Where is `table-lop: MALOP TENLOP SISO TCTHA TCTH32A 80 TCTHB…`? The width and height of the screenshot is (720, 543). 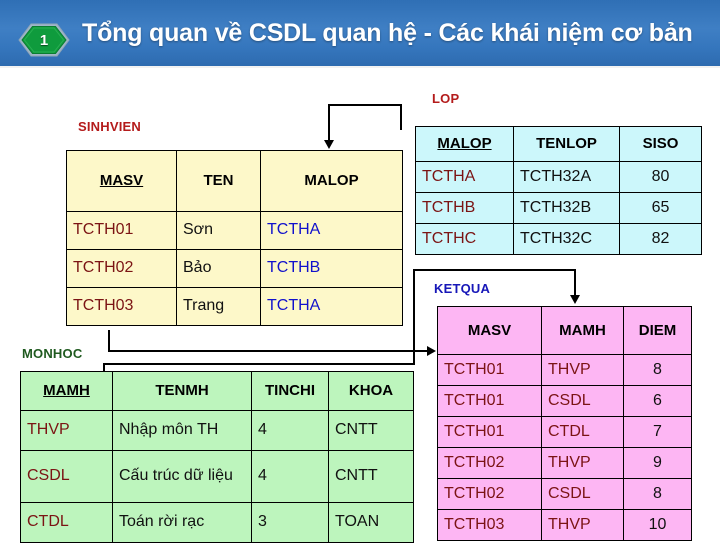 table-lop: MALOP TENLOP SISO TCTHA TCTH32A 80 TCTHB… is located at coordinates (558, 190).